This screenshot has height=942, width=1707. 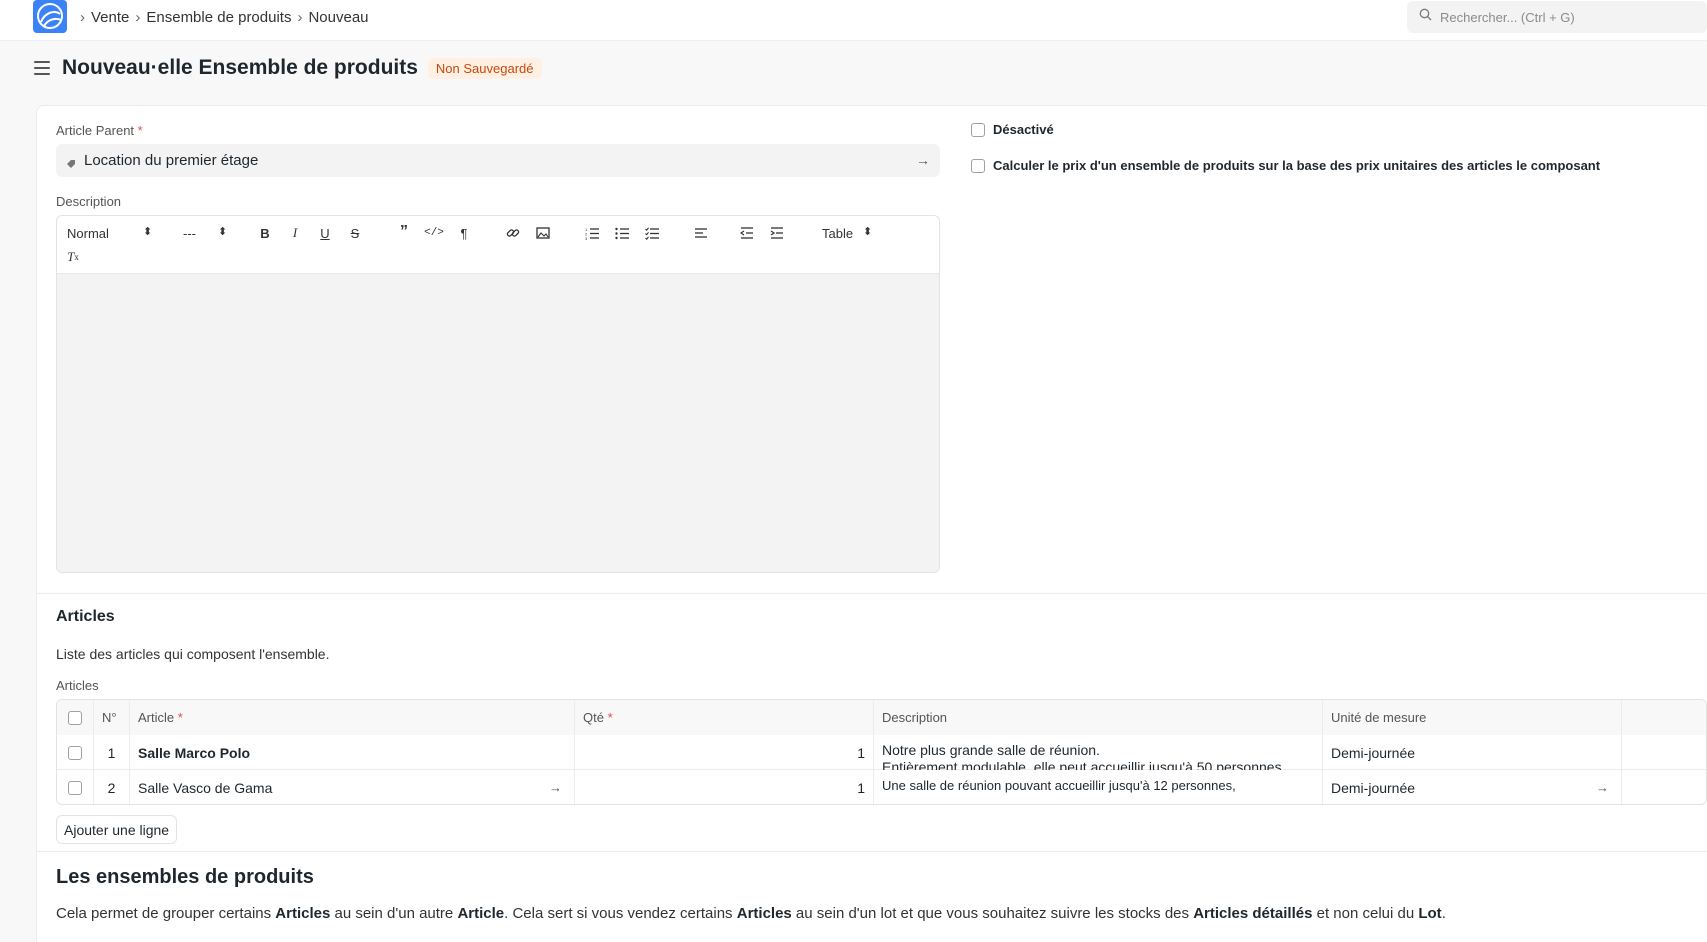 I want to click on help-title: Les ensembles de produits, so click(x=185, y=877).